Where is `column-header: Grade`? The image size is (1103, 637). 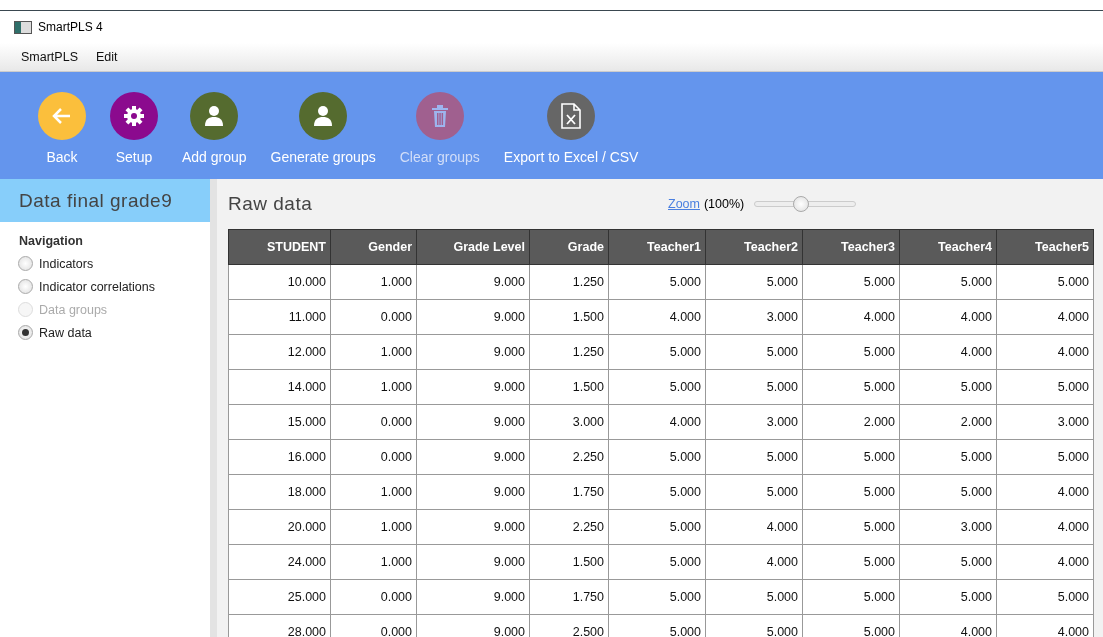 column-header: Grade is located at coordinates (569, 247).